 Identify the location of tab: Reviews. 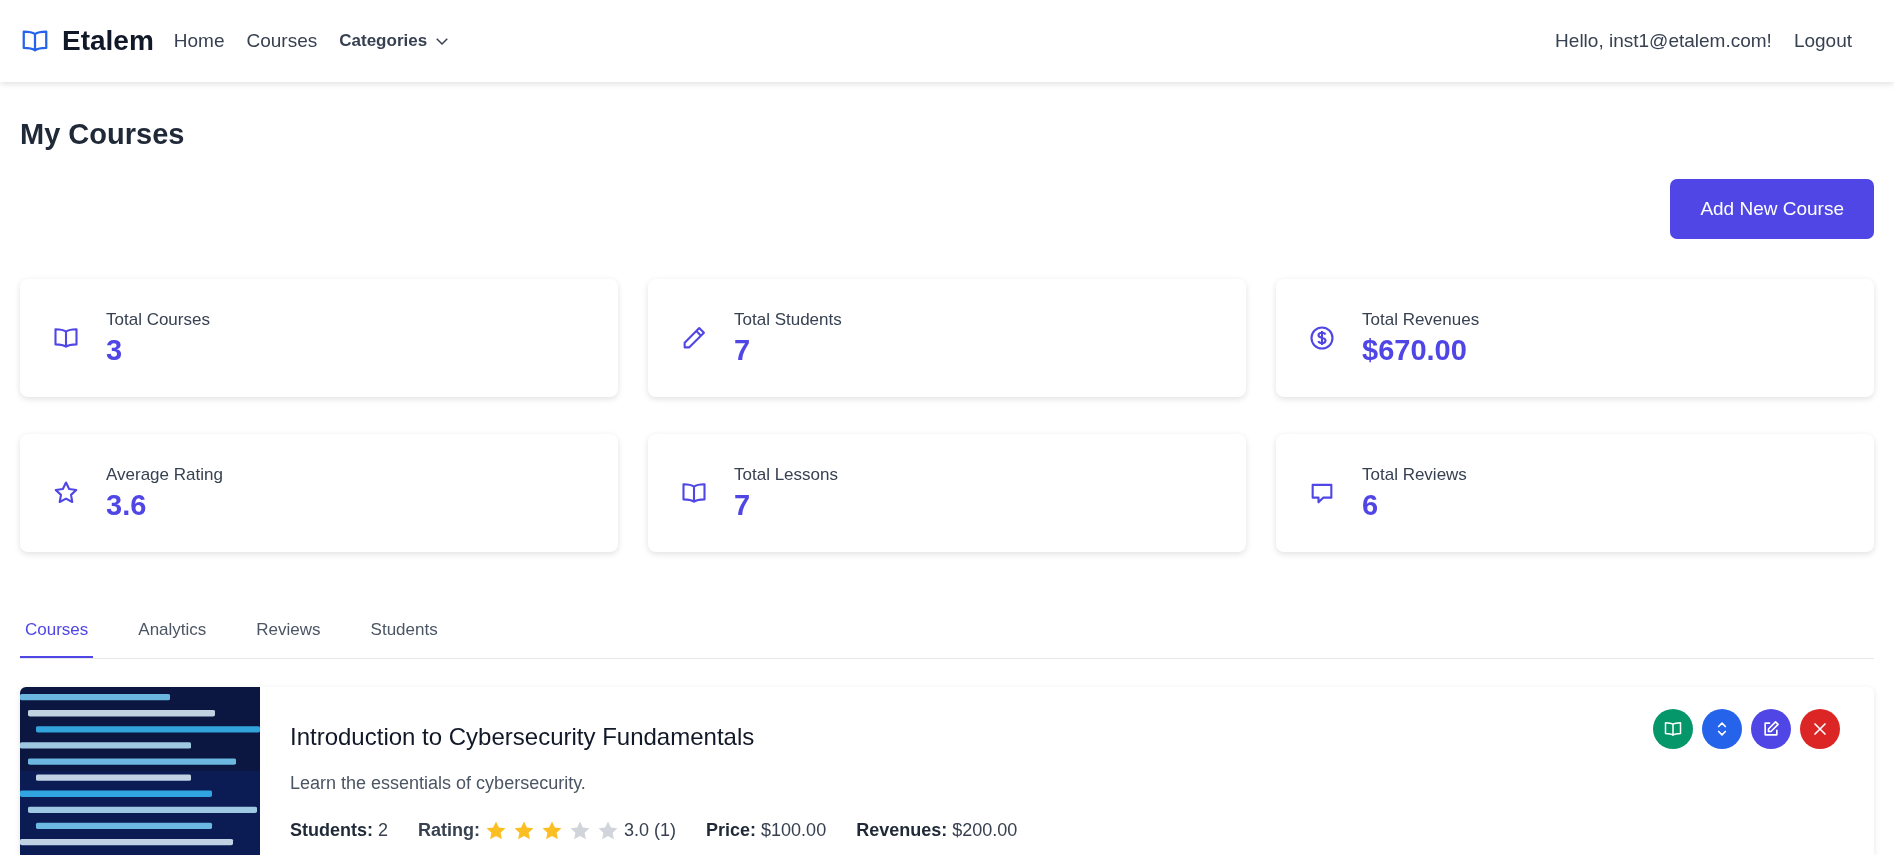
(288, 634).